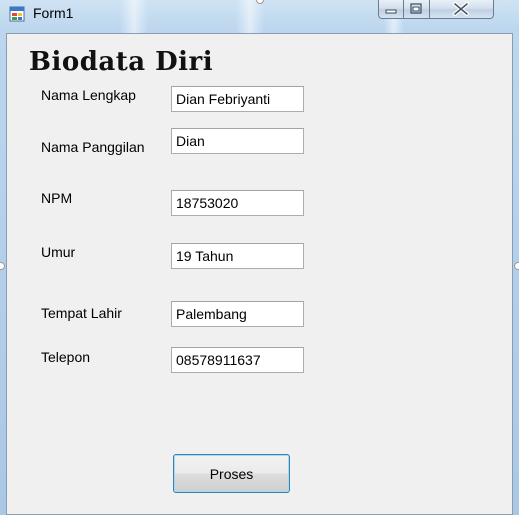  I want to click on proses-button: Proses, so click(231, 473).